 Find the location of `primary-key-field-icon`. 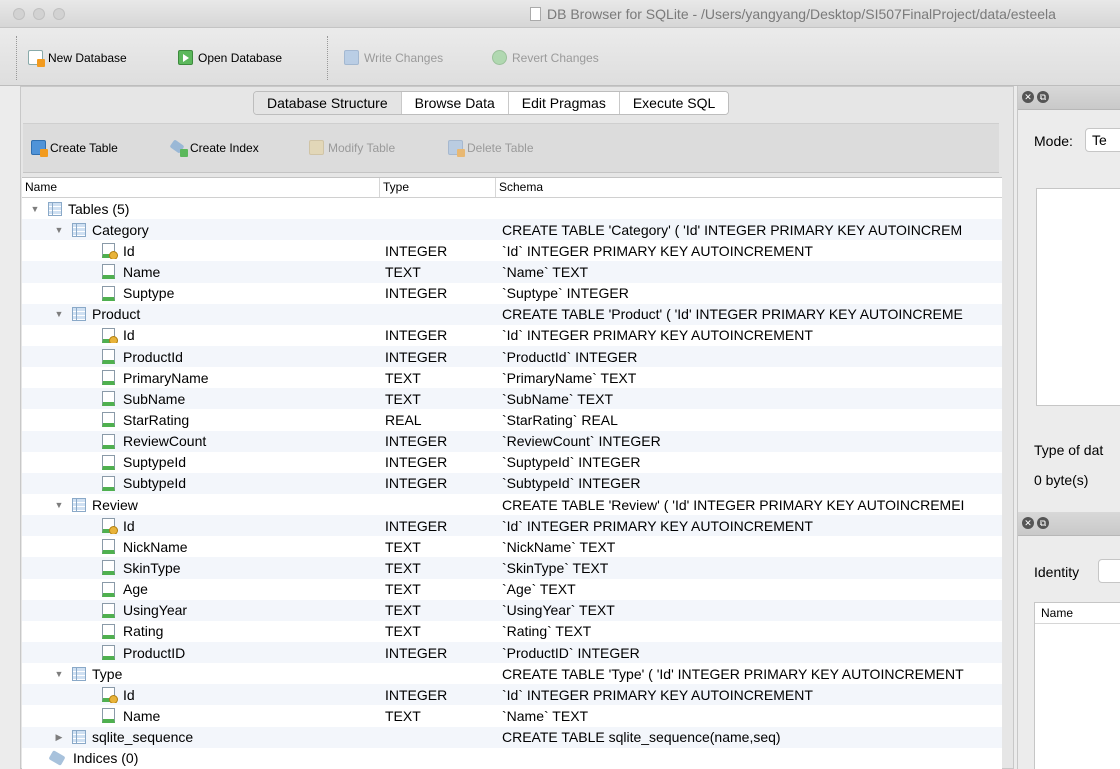

primary-key-field-icon is located at coordinates (110, 251).